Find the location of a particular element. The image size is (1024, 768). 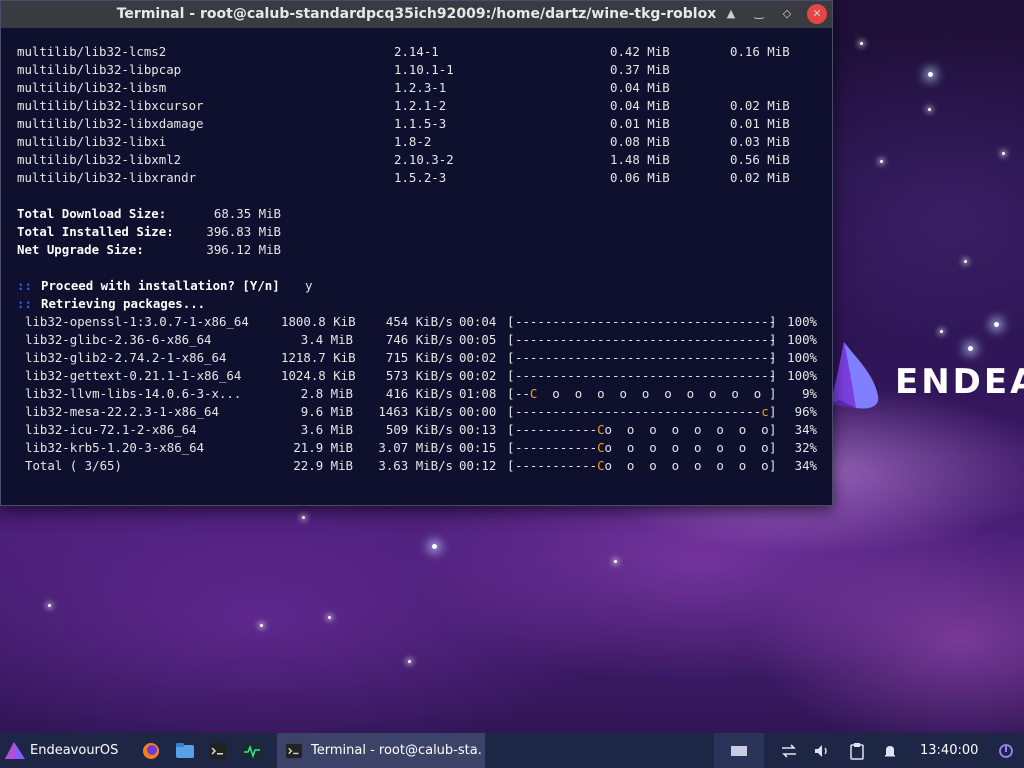

clipboard-icon is located at coordinates (857, 750).